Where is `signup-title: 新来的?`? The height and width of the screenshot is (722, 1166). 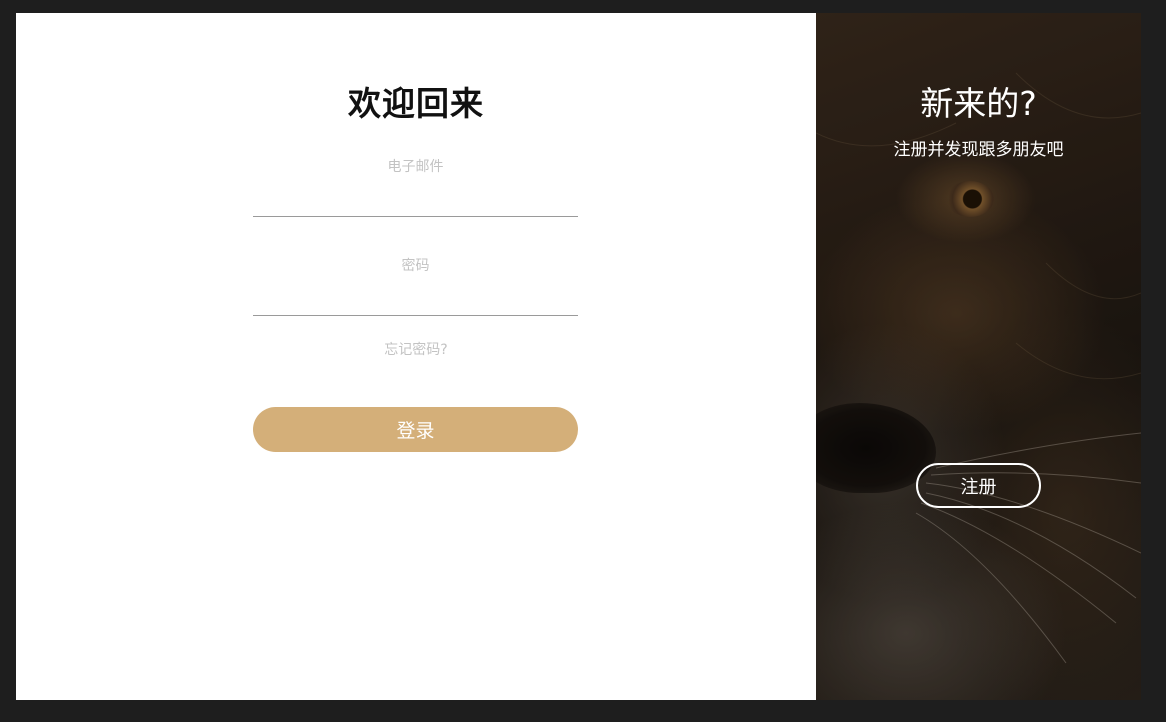
signup-title: 新来的? is located at coordinates (978, 103).